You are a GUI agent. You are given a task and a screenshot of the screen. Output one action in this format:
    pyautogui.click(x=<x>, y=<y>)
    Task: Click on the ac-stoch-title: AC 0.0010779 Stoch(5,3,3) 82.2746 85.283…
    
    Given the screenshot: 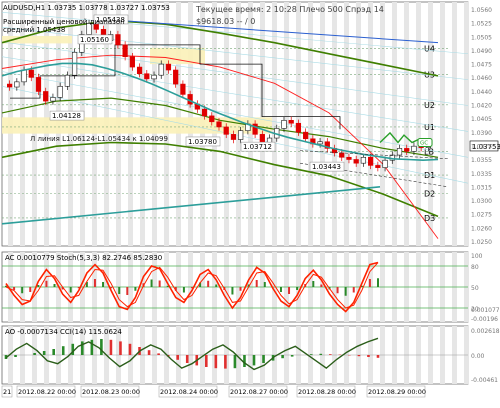 What is the action you would take?
    pyautogui.click(x=83, y=258)
    